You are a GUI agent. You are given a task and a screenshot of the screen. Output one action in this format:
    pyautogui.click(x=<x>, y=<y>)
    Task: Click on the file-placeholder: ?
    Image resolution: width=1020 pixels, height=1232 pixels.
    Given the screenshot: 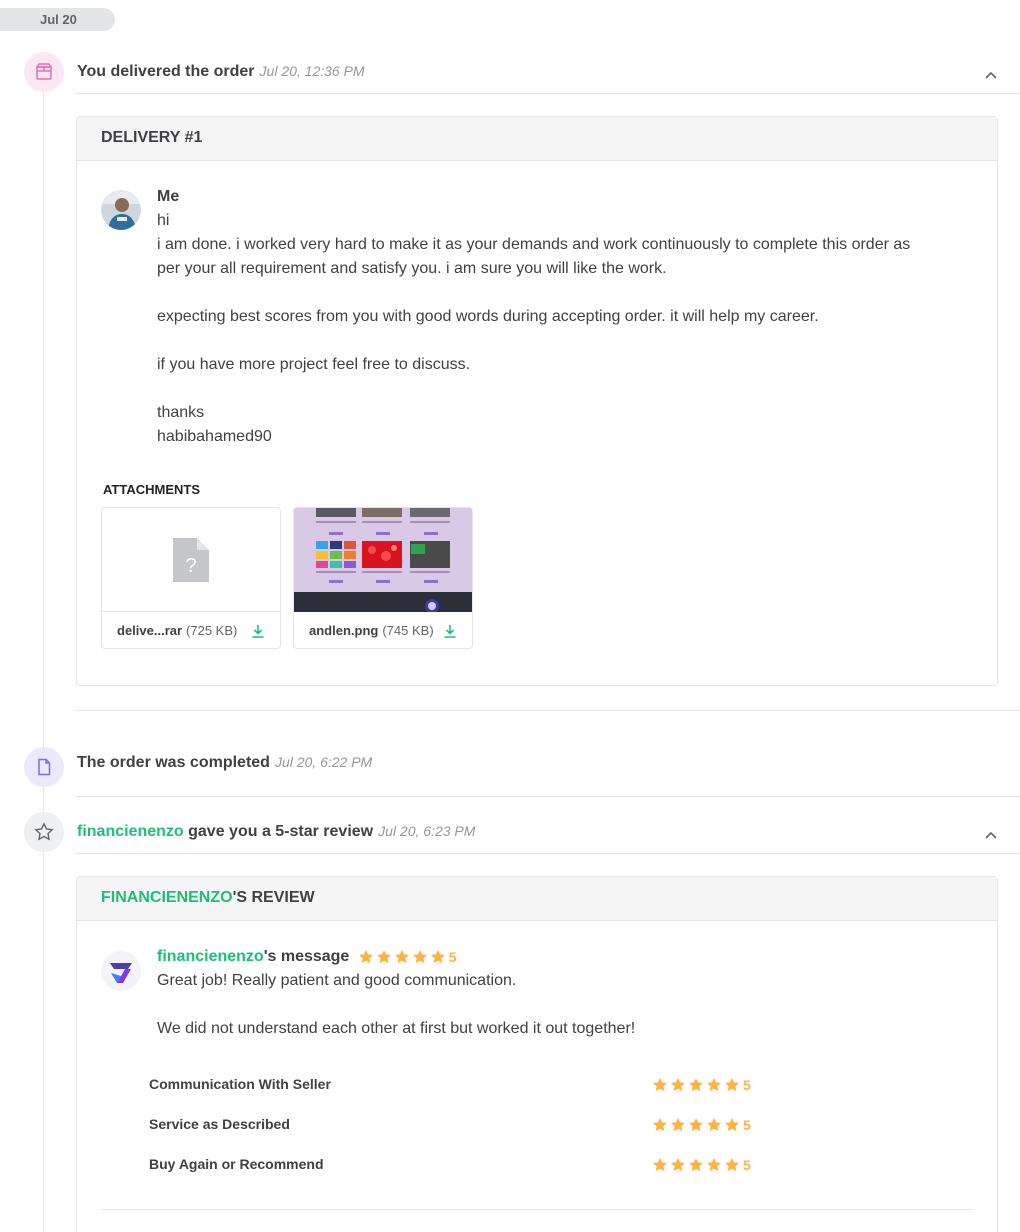 What is the action you would take?
    pyautogui.click(x=191, y=560)
    